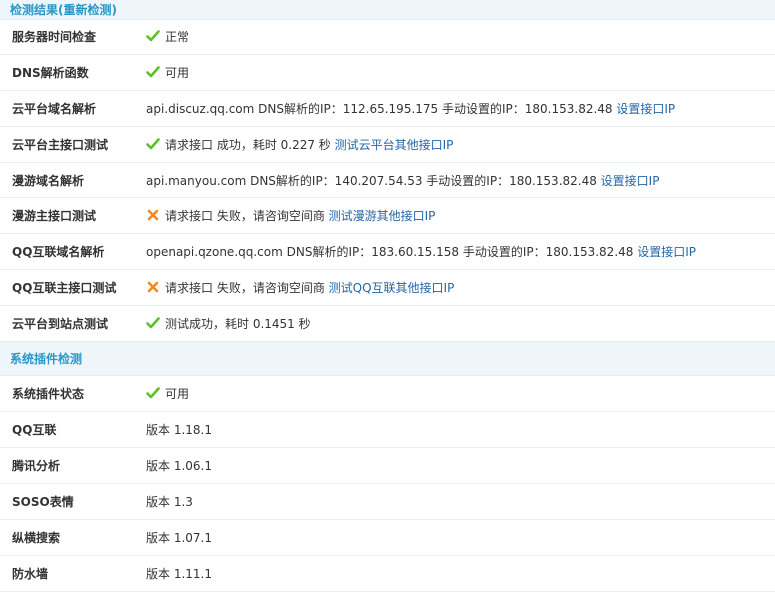 The width and height of the screenshot is (775, 594). I want to click on section-header: 检测结果(重新检测), so click(387, 10).